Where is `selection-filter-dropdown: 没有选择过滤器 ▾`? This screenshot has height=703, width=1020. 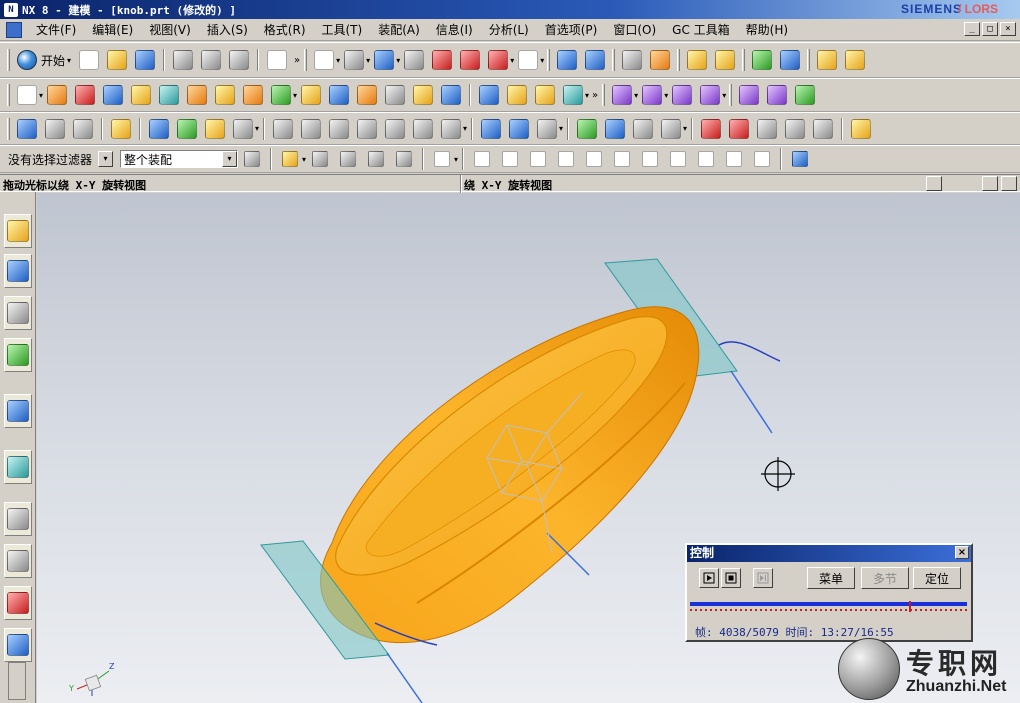
selection-filter-dropdown: 没有选择过滤器 ▾ is located at coordinates (59, 159).